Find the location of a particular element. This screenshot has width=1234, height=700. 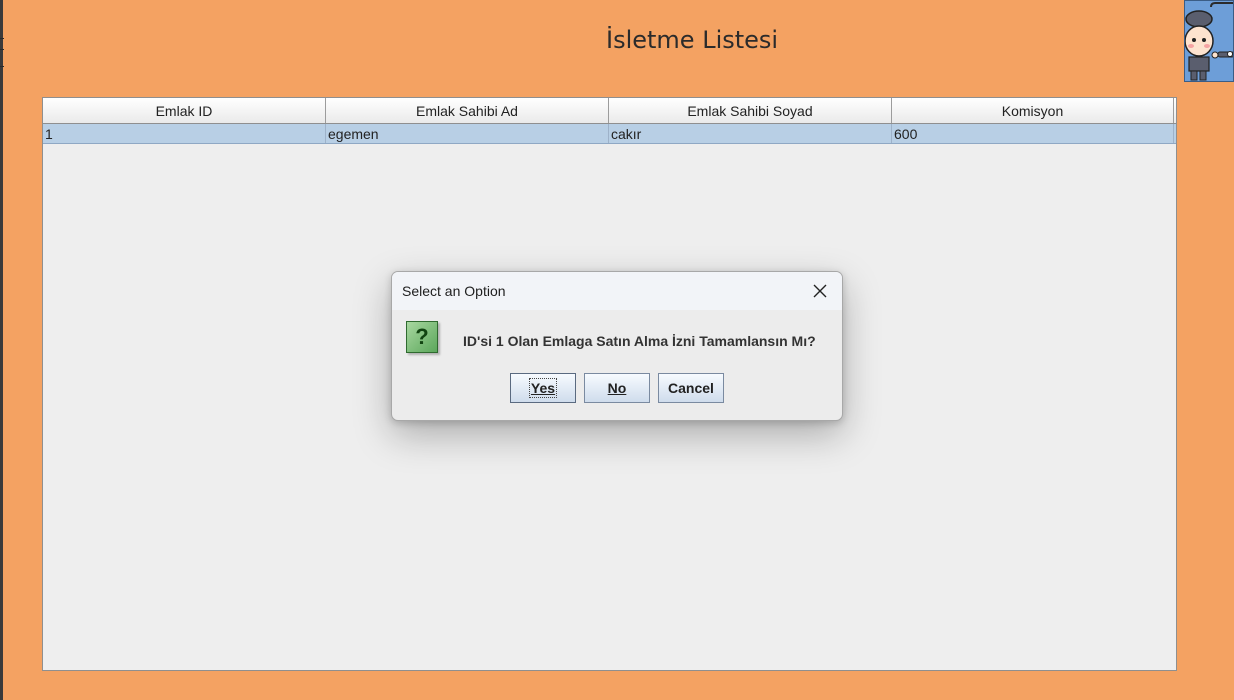

cell-komisyon: 600 is located at coordinates (1033, 133).